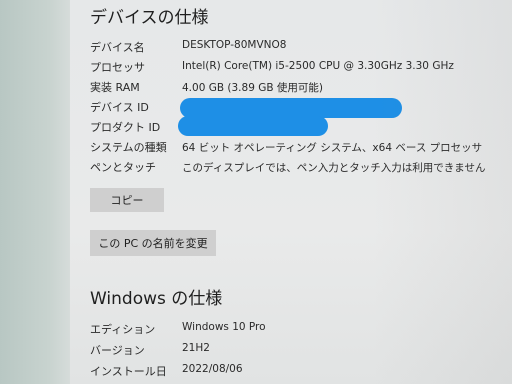 This screenshot has width=512, height=384. What do you see at coordinates (224, 327) in the screenshot?
I see `edition-value: Windows 10 Pro` at bounding box center [224, 327].